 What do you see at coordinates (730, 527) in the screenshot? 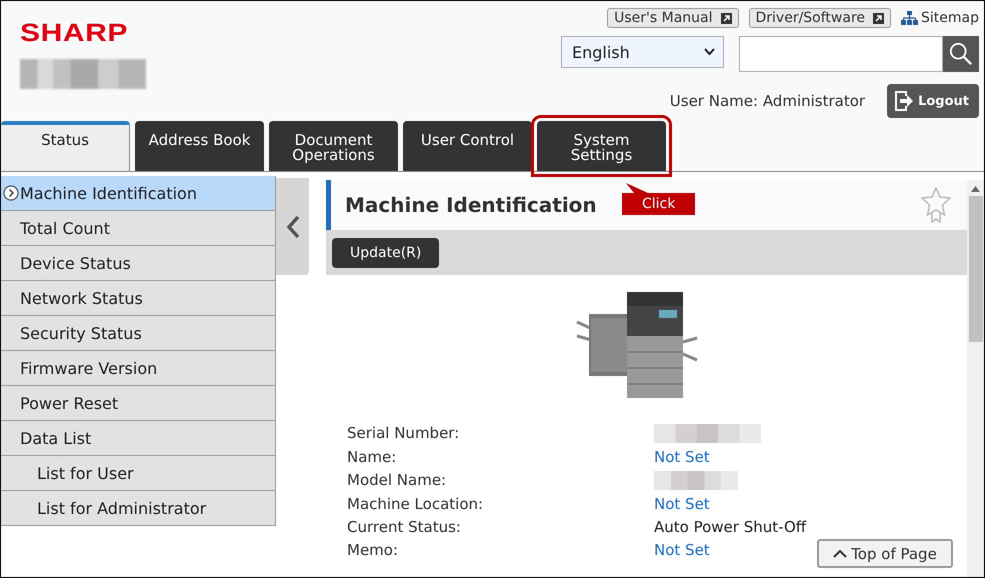
I see `field-value: Auto Power Shut-Off` at bounding box center [730, 527].